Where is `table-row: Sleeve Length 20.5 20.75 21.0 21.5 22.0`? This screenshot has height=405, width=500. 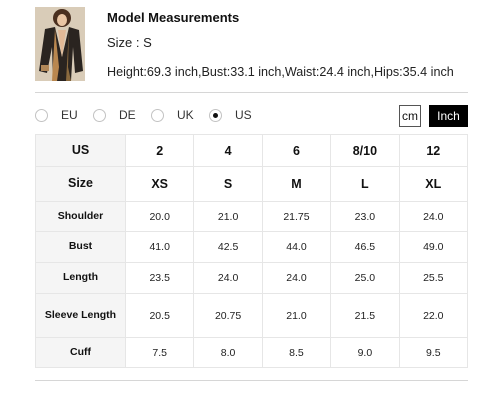 table-row: Sleeve Length 20.5 20.75 21.0 21.5 22.0 is located at coordinates (252, 315).